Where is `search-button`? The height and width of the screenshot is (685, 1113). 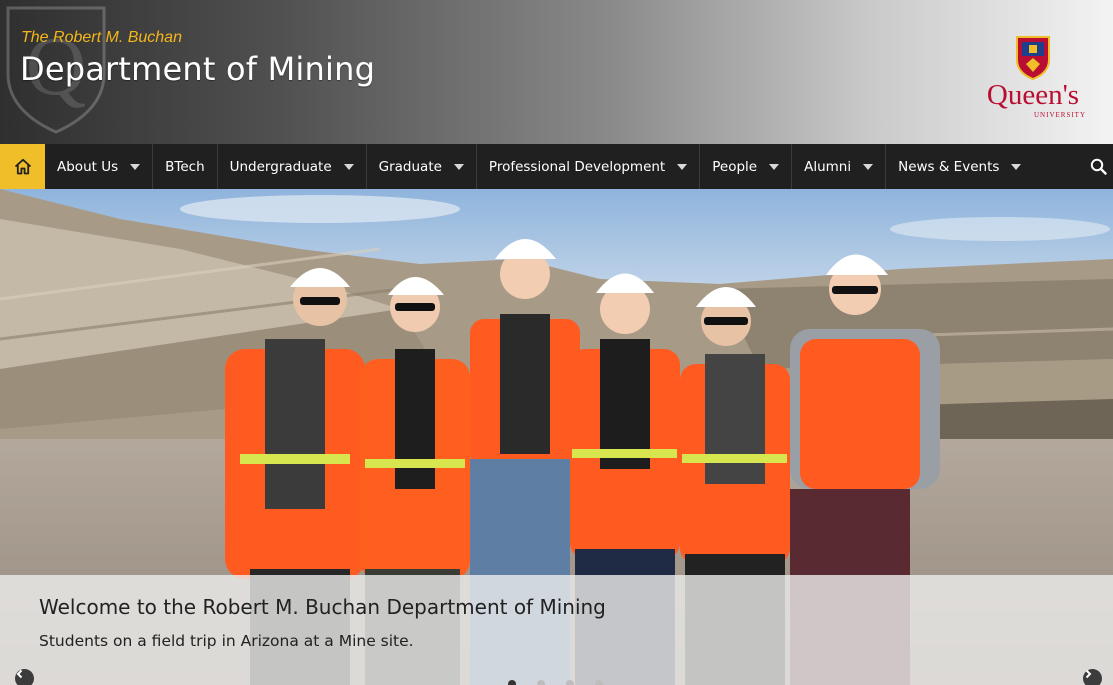 search-button is located at coordinates (1098, 166).